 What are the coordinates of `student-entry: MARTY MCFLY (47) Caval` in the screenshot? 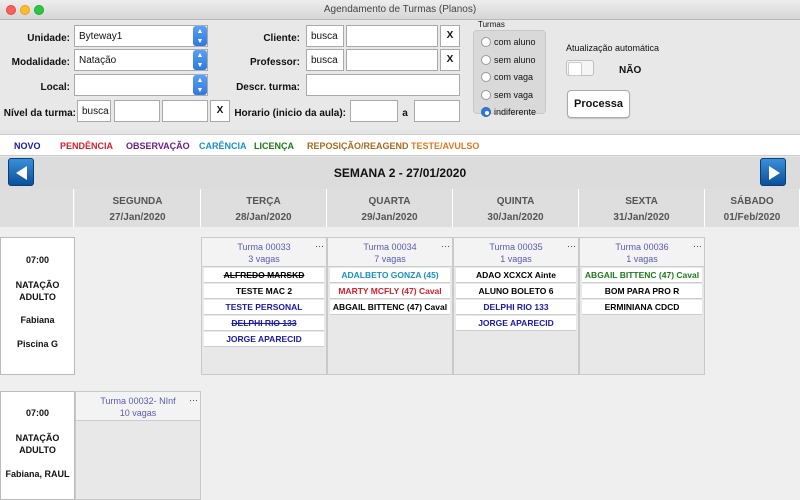 It's located at (390, 291).